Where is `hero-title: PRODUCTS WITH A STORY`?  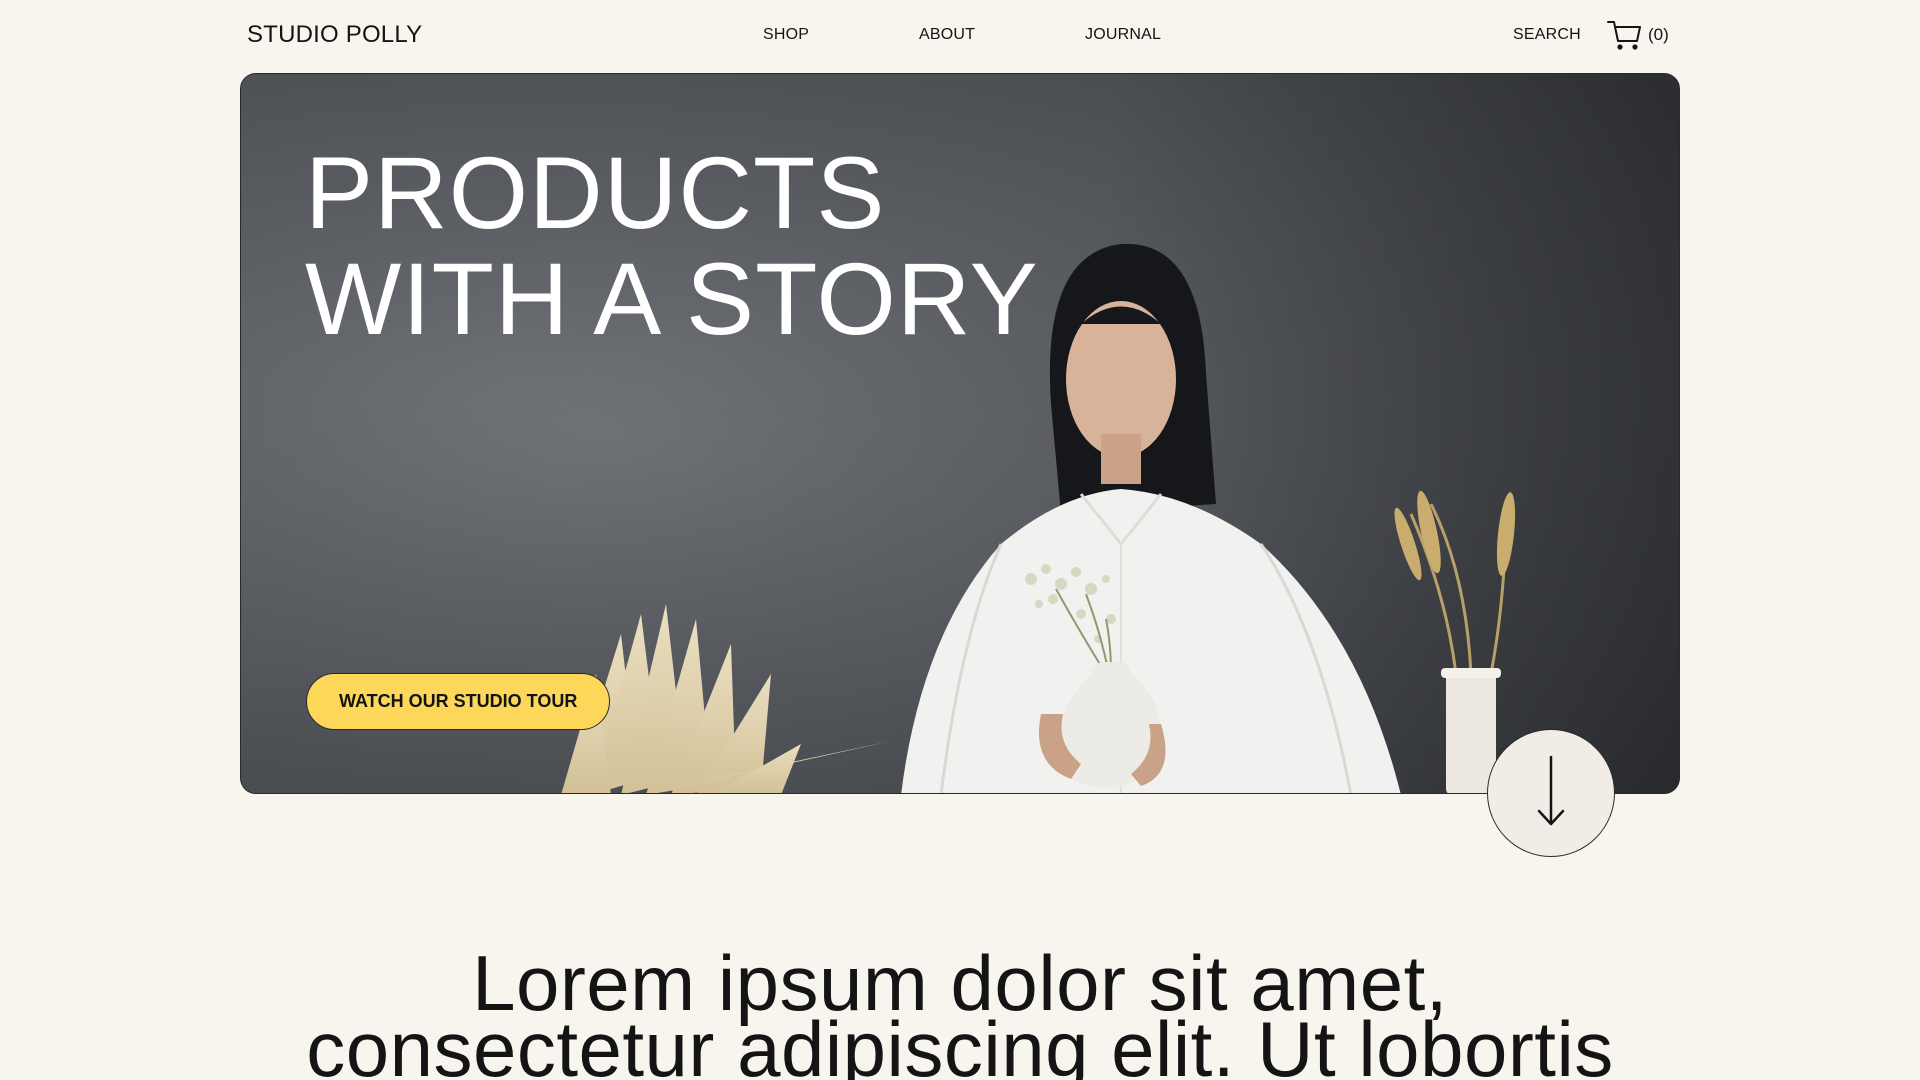 hero-title: PRODUCTS WITH A STORY is located at coordinates (672, 246).